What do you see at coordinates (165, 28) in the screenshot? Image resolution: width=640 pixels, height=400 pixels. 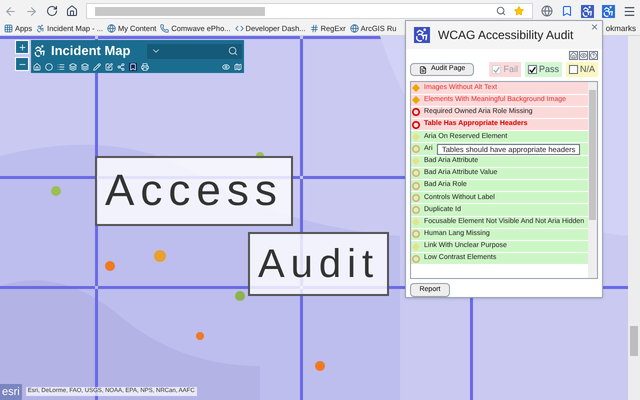 I see `phone-icon` at bounding box center [165, 28].